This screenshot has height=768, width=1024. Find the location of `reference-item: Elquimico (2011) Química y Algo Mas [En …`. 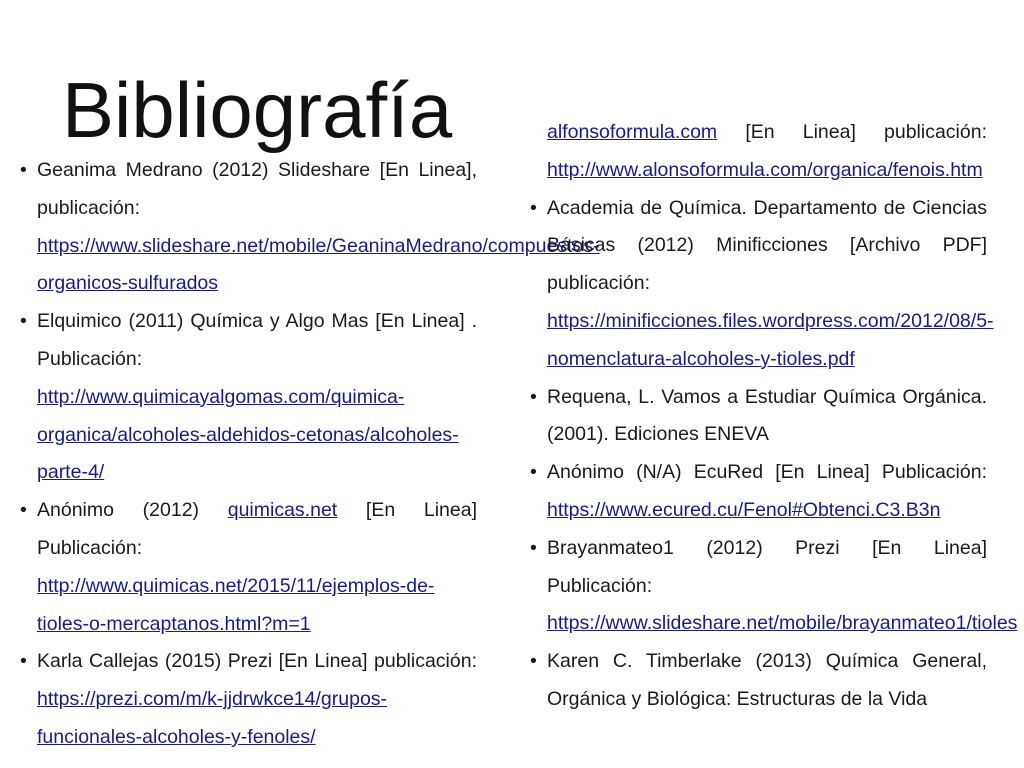

reference-item: Elquimico (2011) Química y Algo Mas [En … is located at coordinates (248, 397).